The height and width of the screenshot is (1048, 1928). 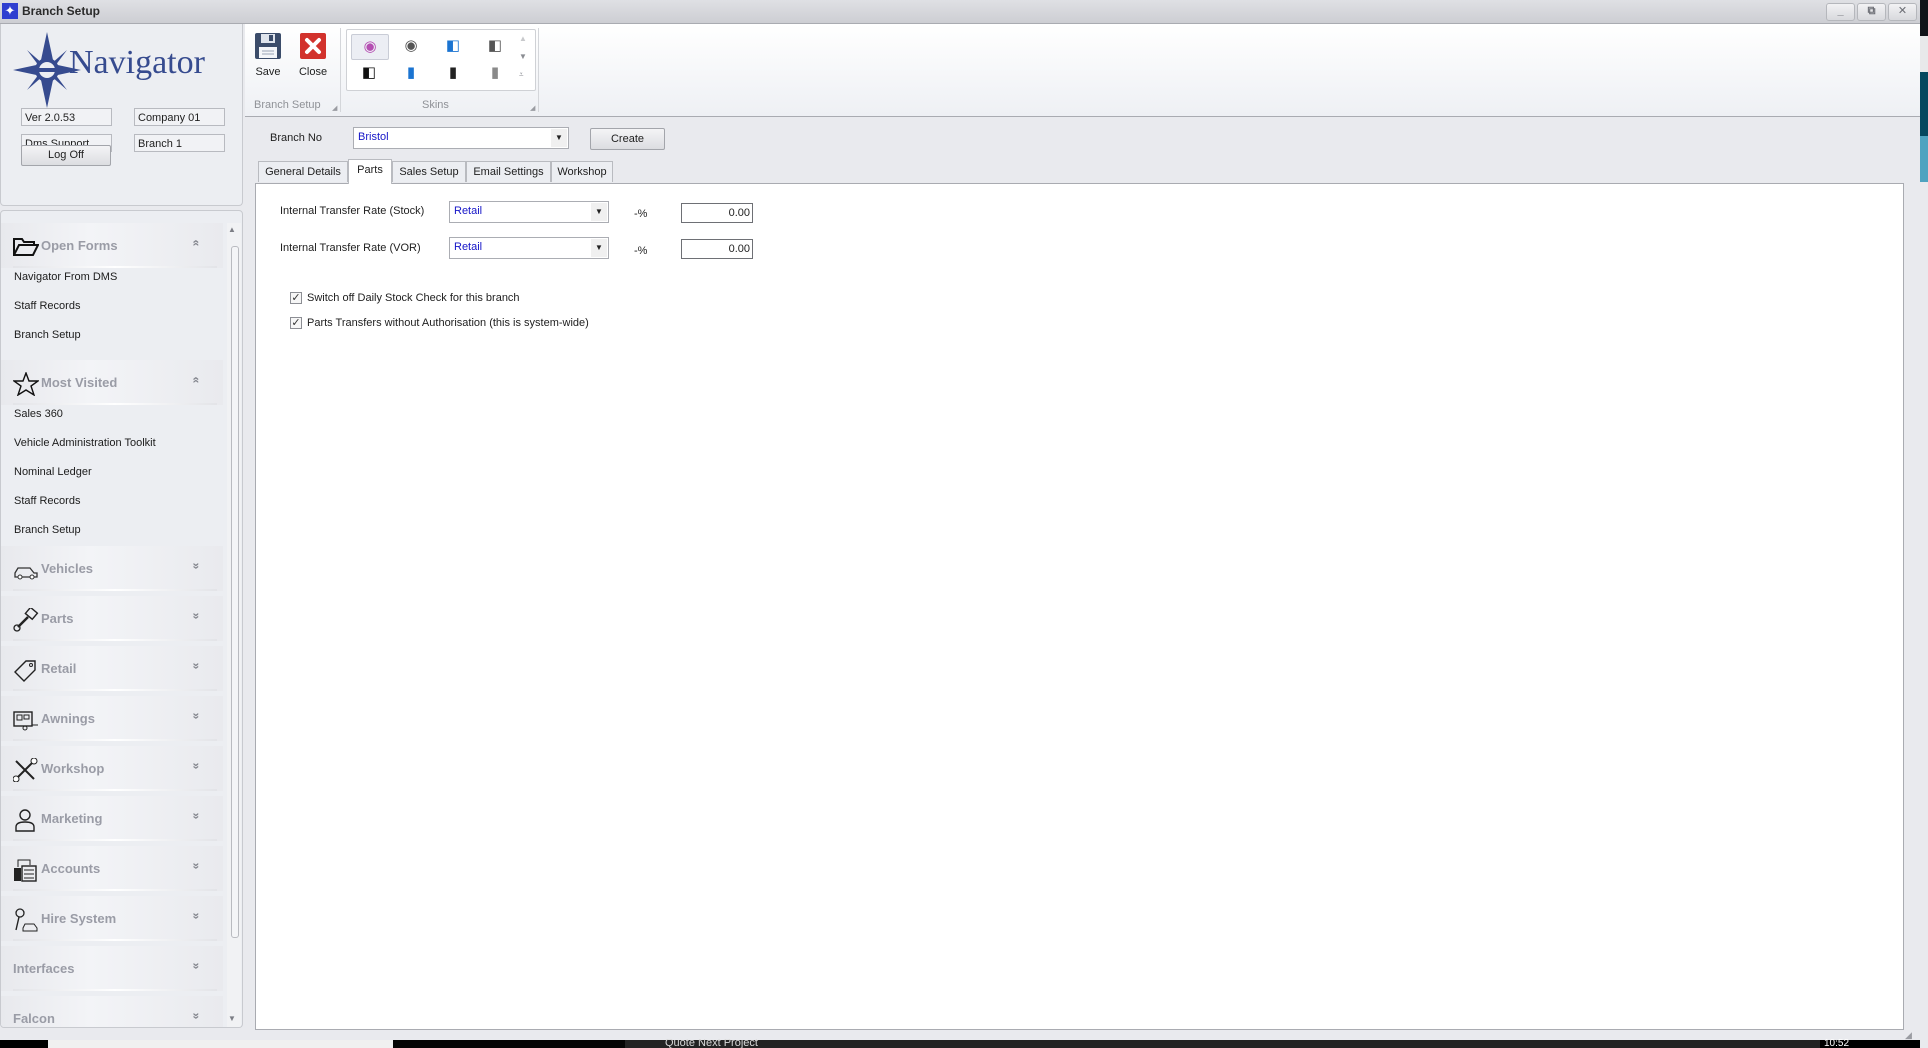 I want to click on nav-group-accounts: Accounts », so click(x=112, y=868).